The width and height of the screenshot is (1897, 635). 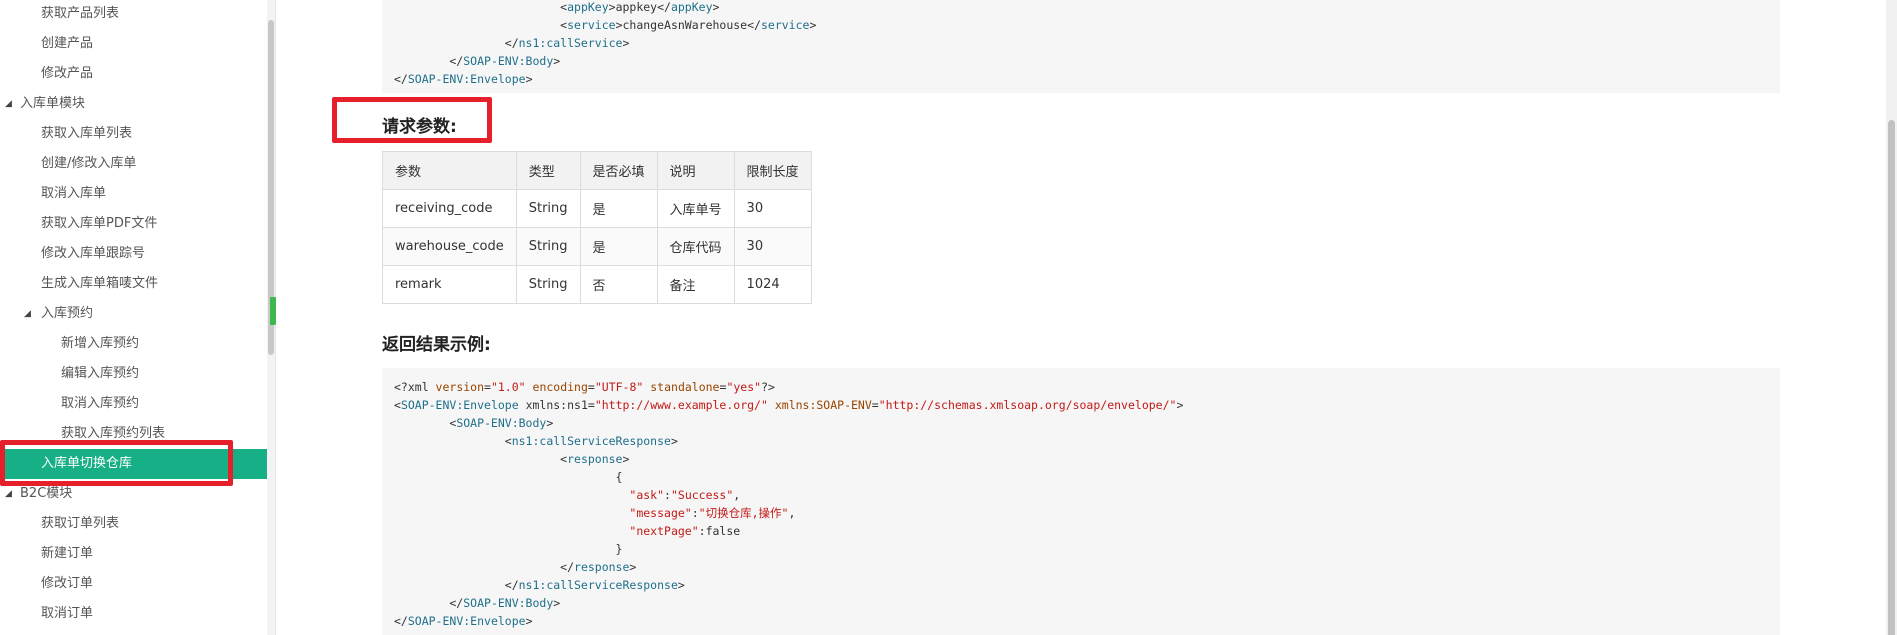 I want to click on sidebar-item: 新增入库预约, so click(x=133, y=344).